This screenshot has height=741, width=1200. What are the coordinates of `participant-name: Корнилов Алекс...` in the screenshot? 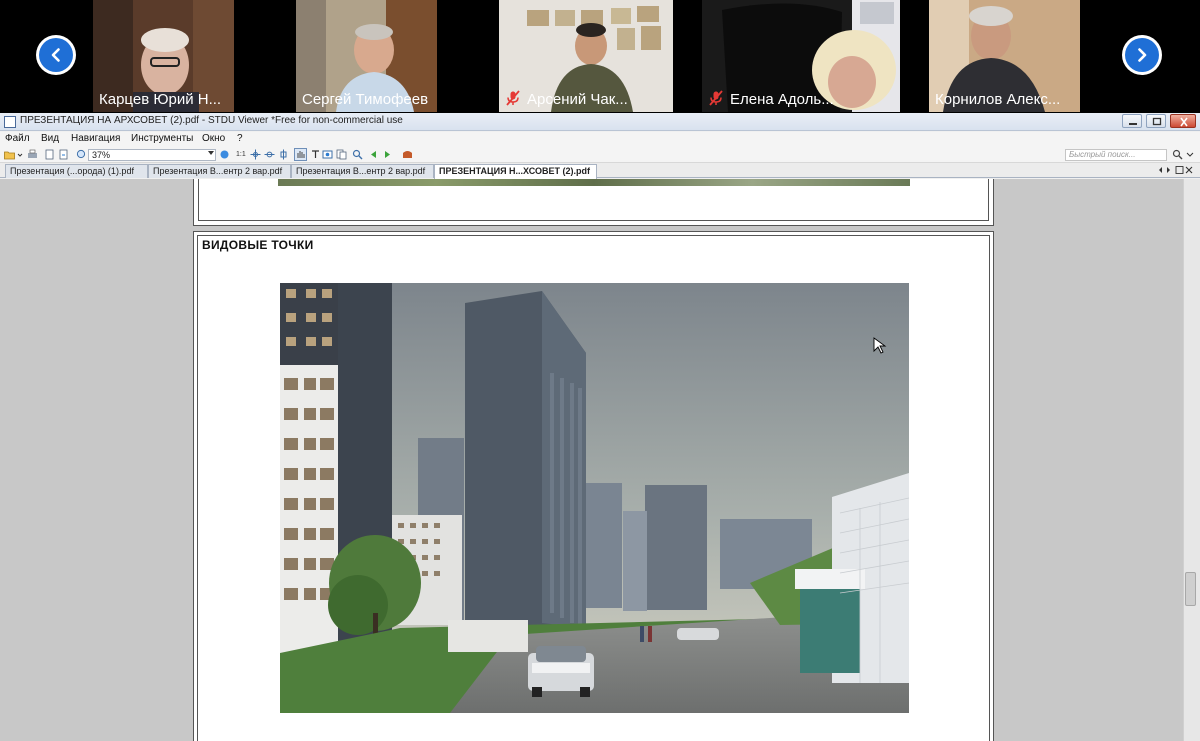 It's located at (998, 99).